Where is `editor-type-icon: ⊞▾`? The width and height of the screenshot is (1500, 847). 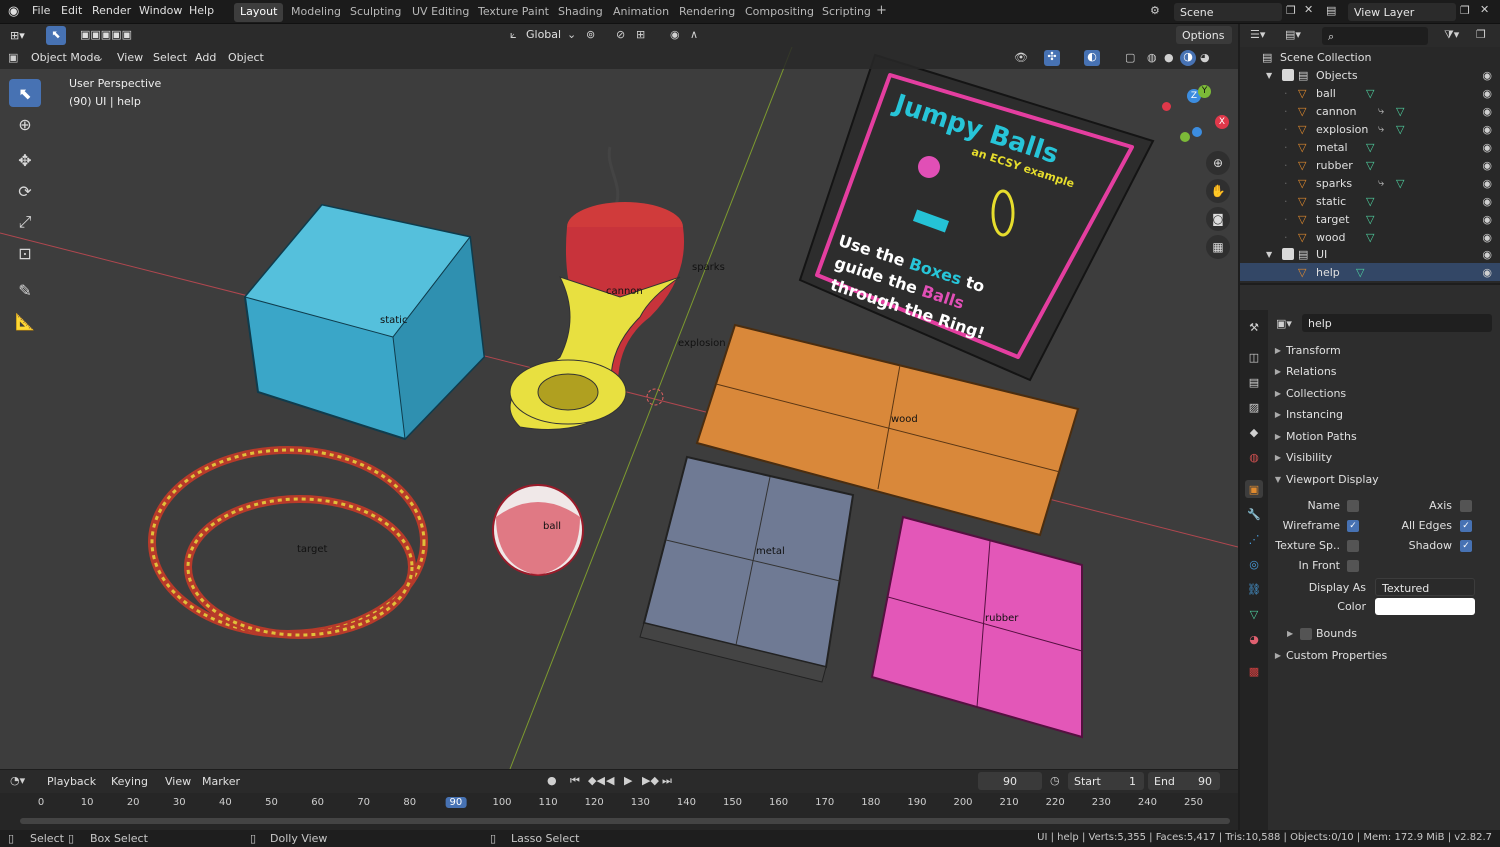
editor-type-icon: ⊞▾ is located at coordinates (17, 35).